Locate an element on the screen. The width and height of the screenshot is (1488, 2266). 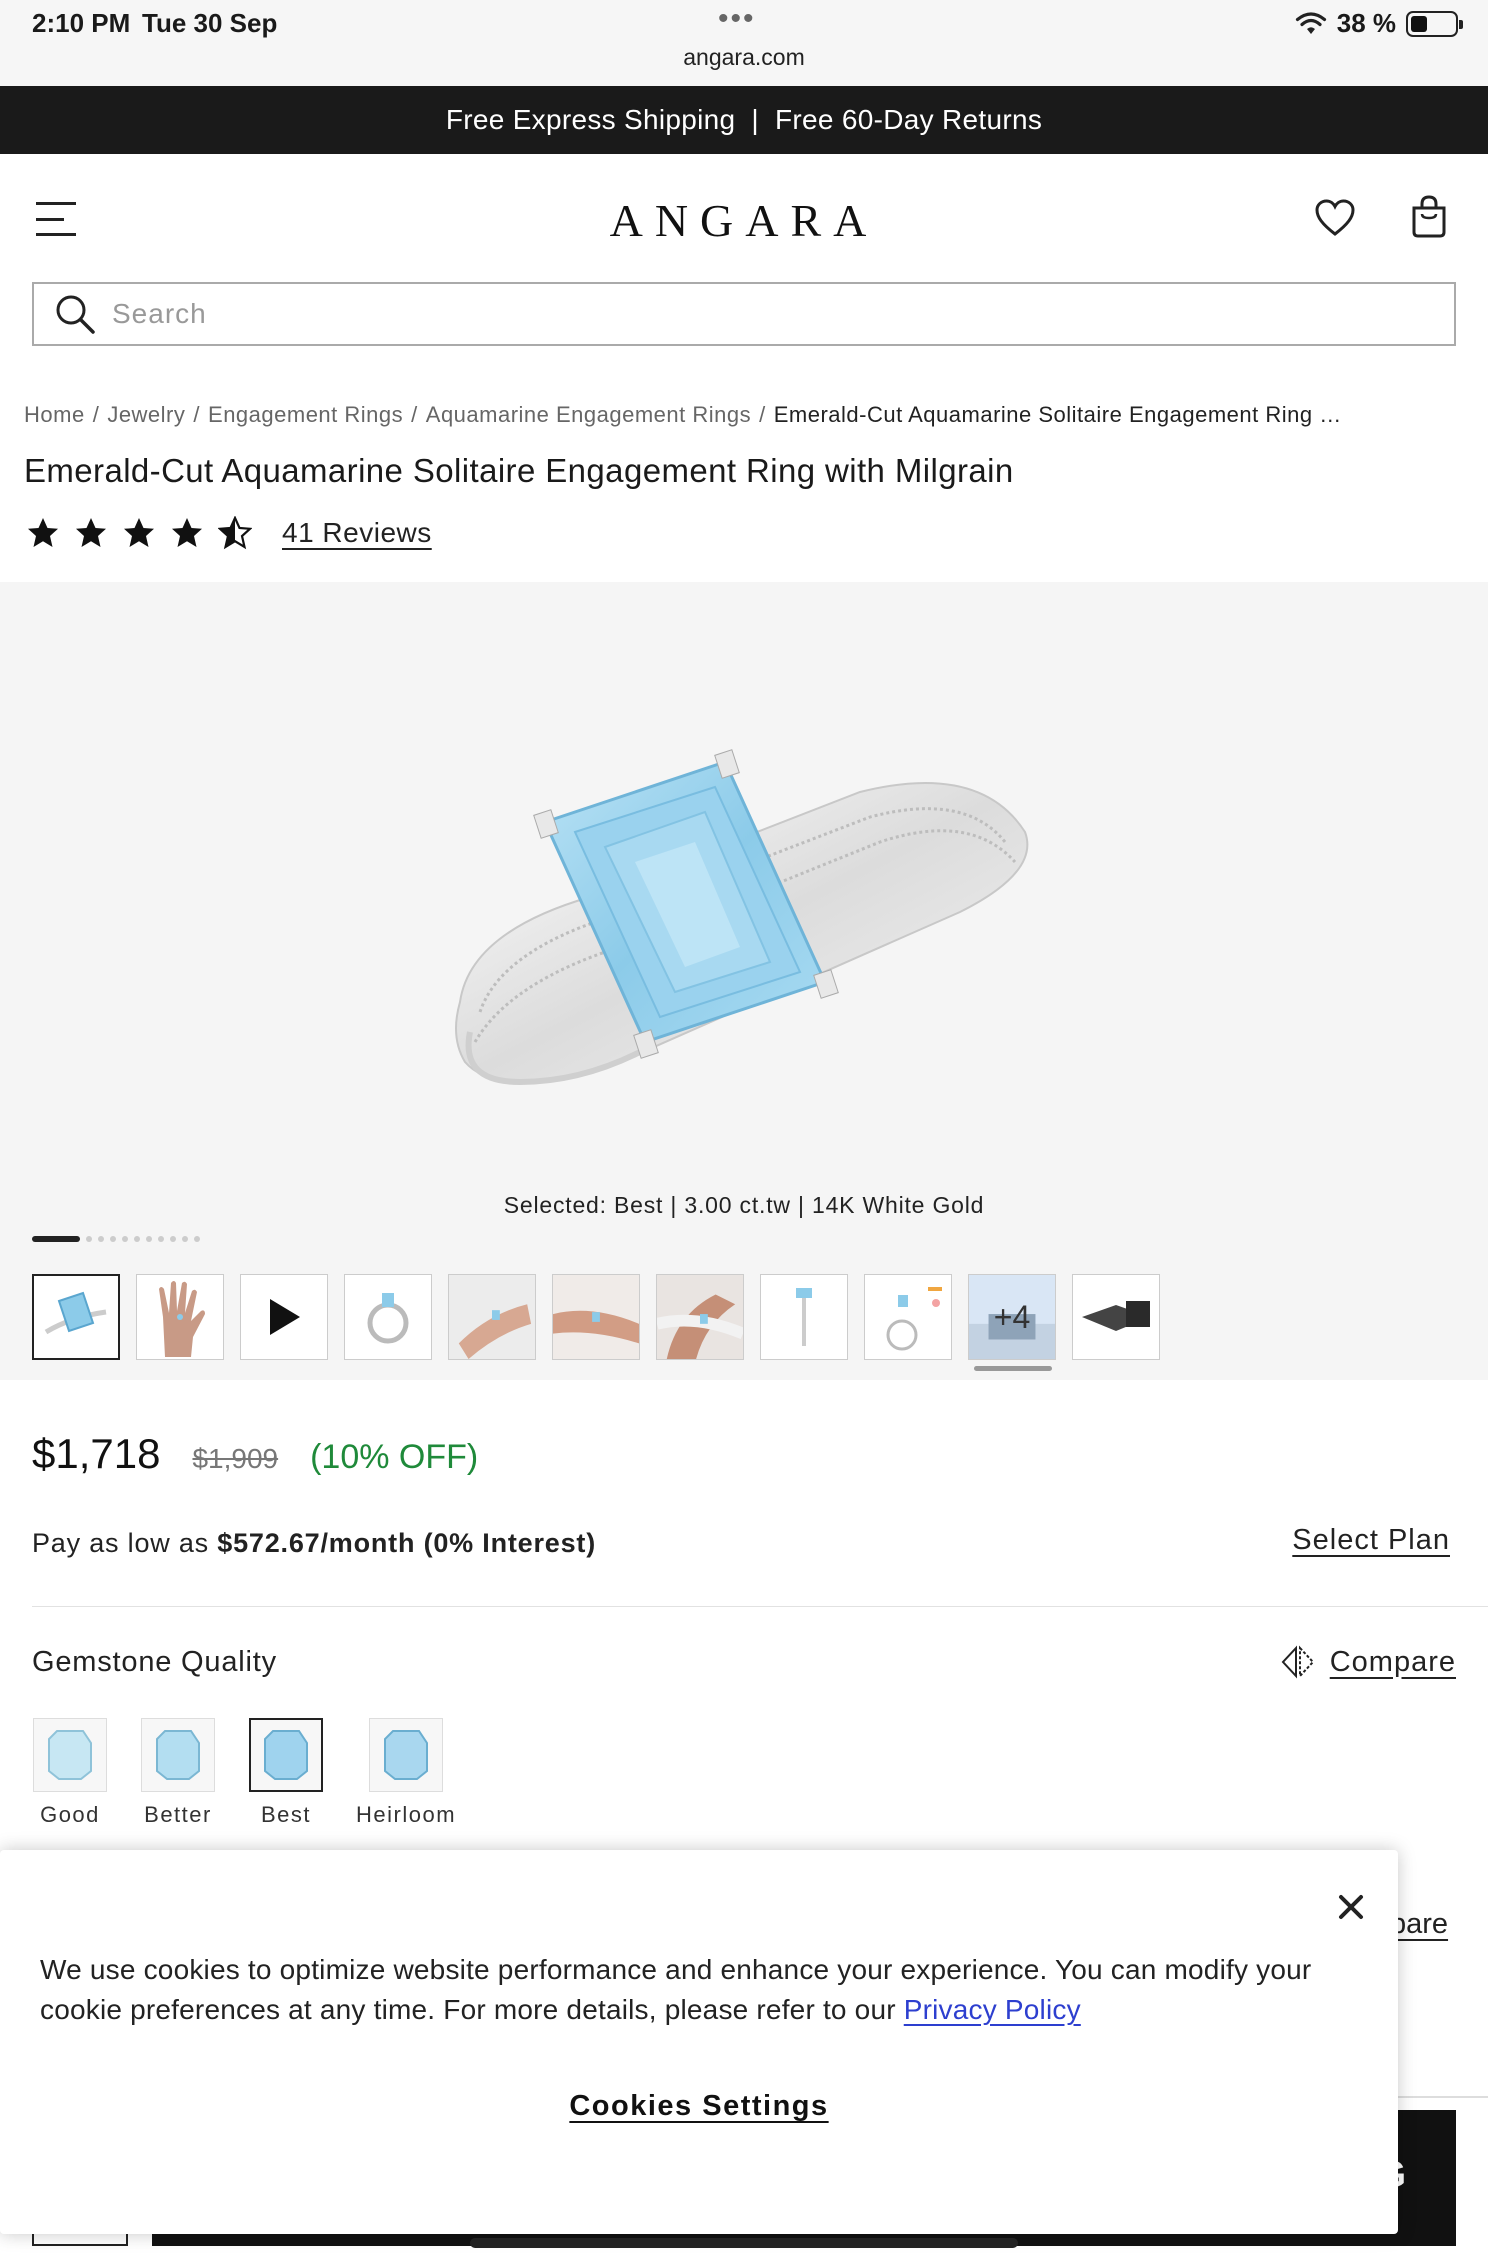
quality-option-good: Good is located at coordinates (70, 1773).